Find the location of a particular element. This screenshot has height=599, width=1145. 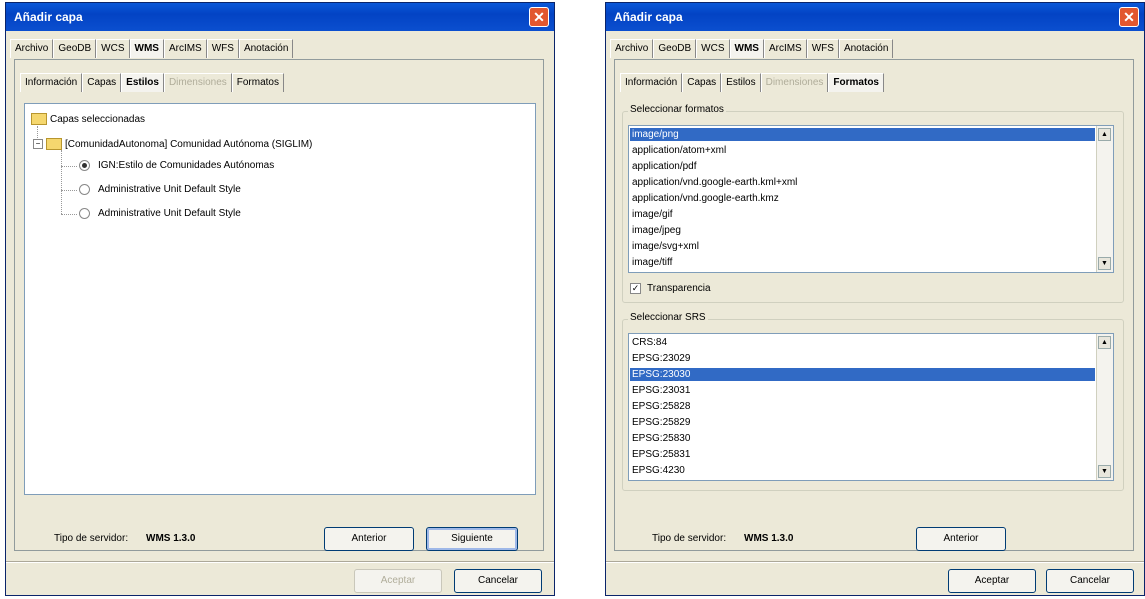

right-title-bar: Añadir capa ✕ is located at coordinates (875, 17).